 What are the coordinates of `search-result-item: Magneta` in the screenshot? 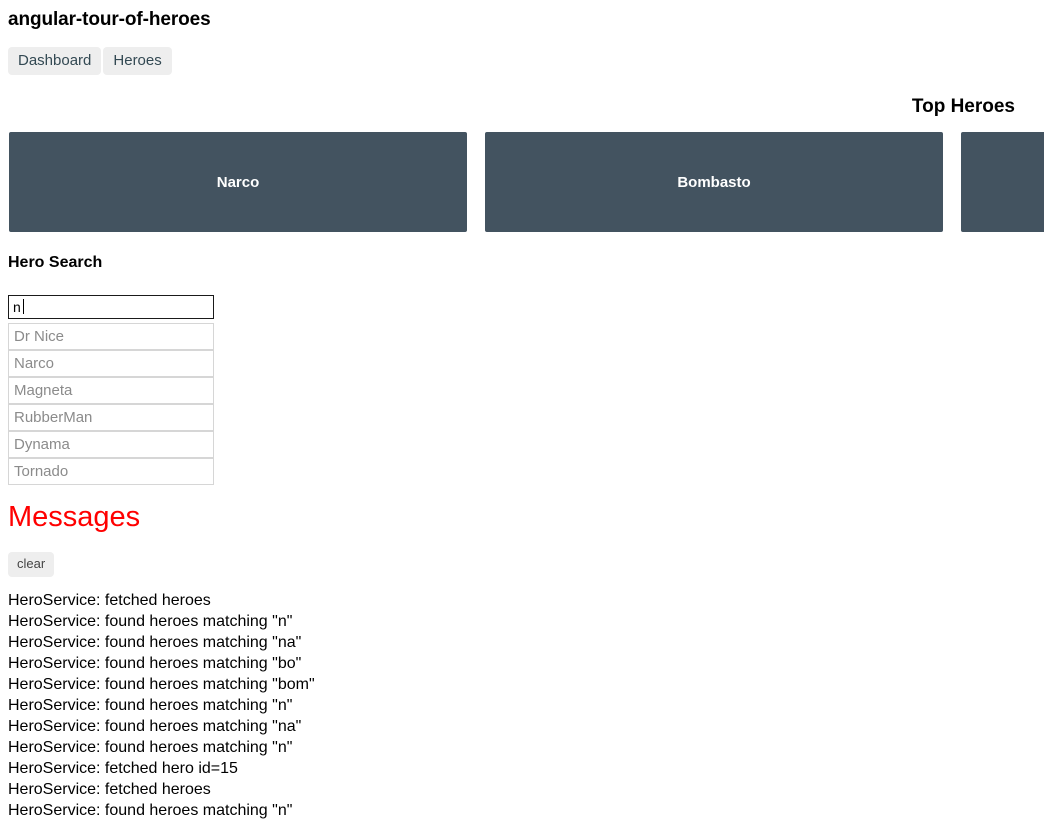 It's located at (111, 390).